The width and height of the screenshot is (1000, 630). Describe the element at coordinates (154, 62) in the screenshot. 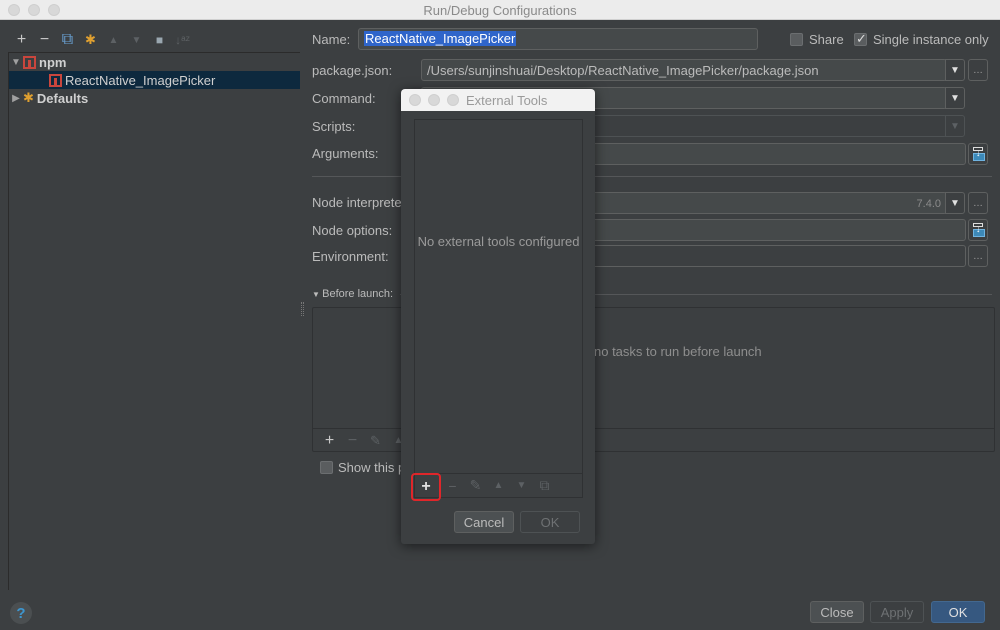

I see `tree-item-npm: ▼ npm` at that location.